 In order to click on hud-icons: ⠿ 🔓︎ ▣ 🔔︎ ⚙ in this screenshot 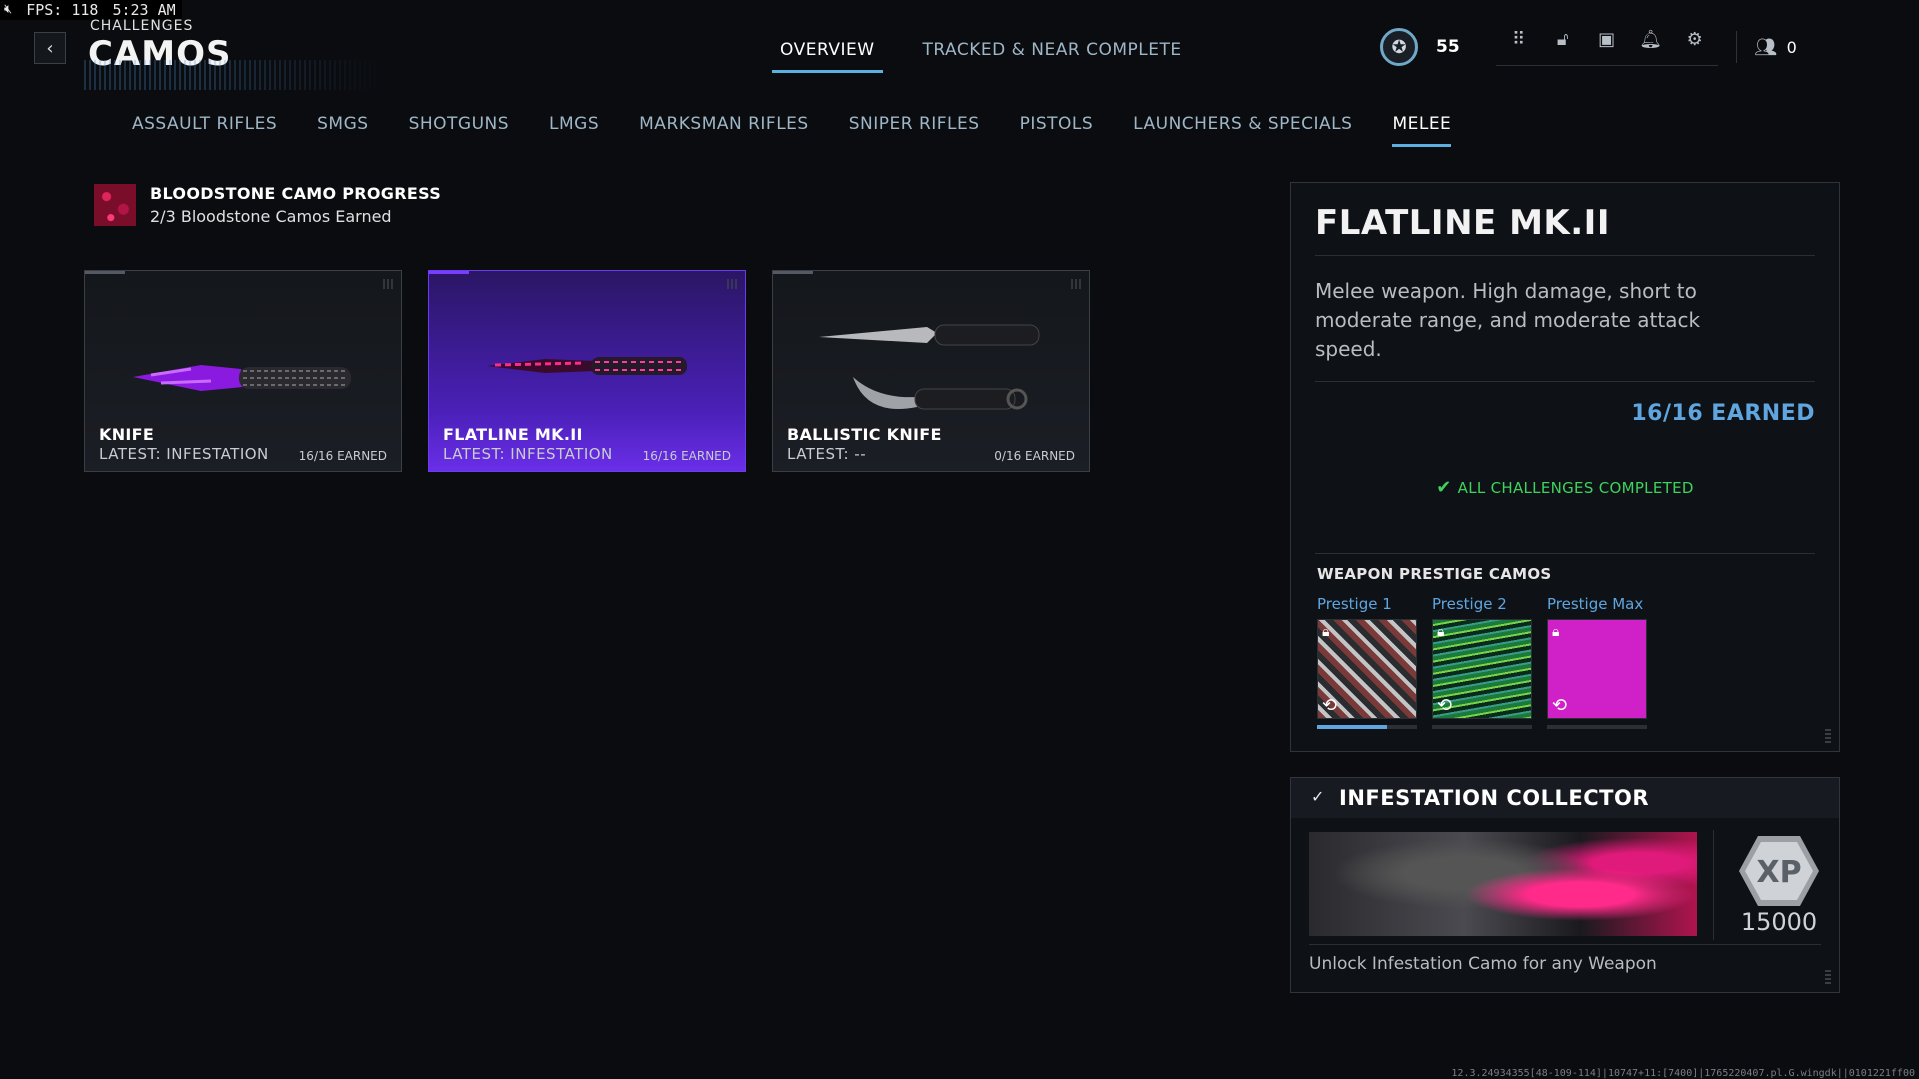, I will do `click(1606, 47)`.